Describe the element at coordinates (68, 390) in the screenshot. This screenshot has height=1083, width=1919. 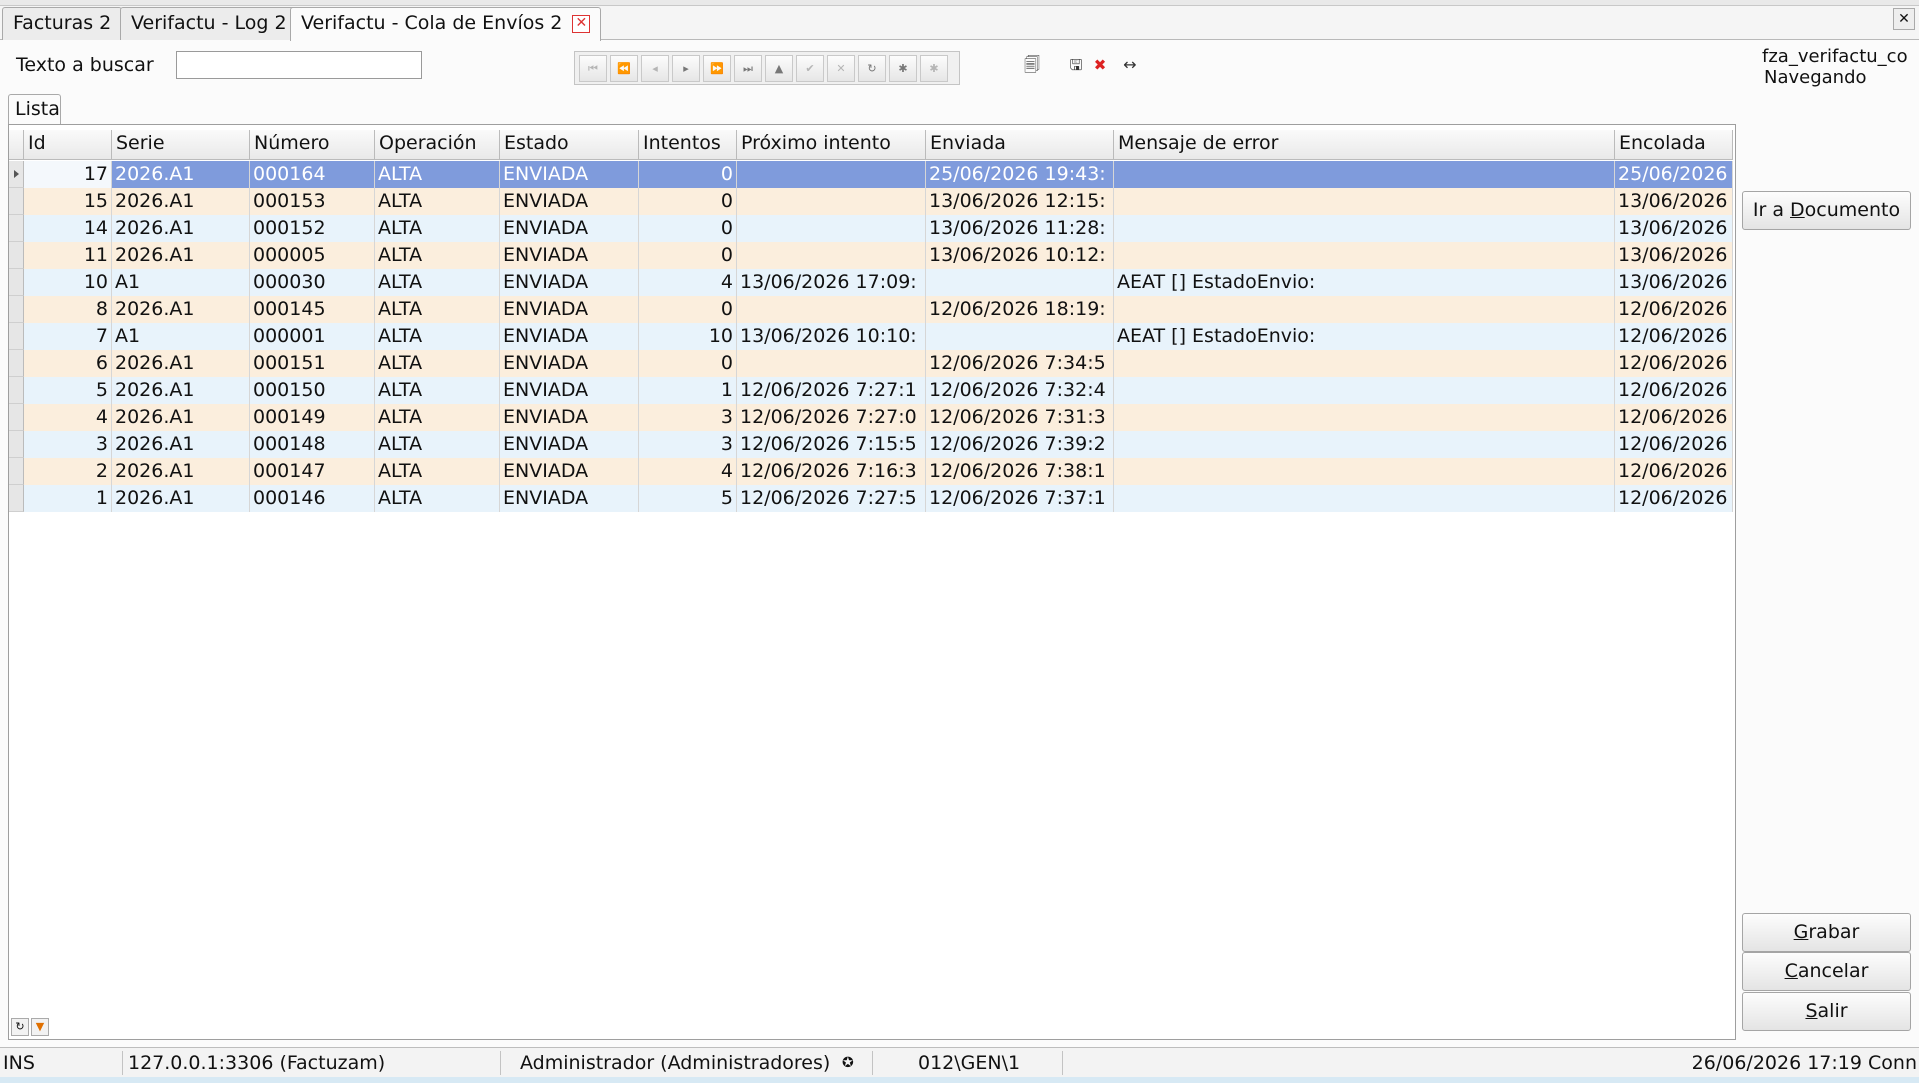
I see `cell-id: 5` at that location.